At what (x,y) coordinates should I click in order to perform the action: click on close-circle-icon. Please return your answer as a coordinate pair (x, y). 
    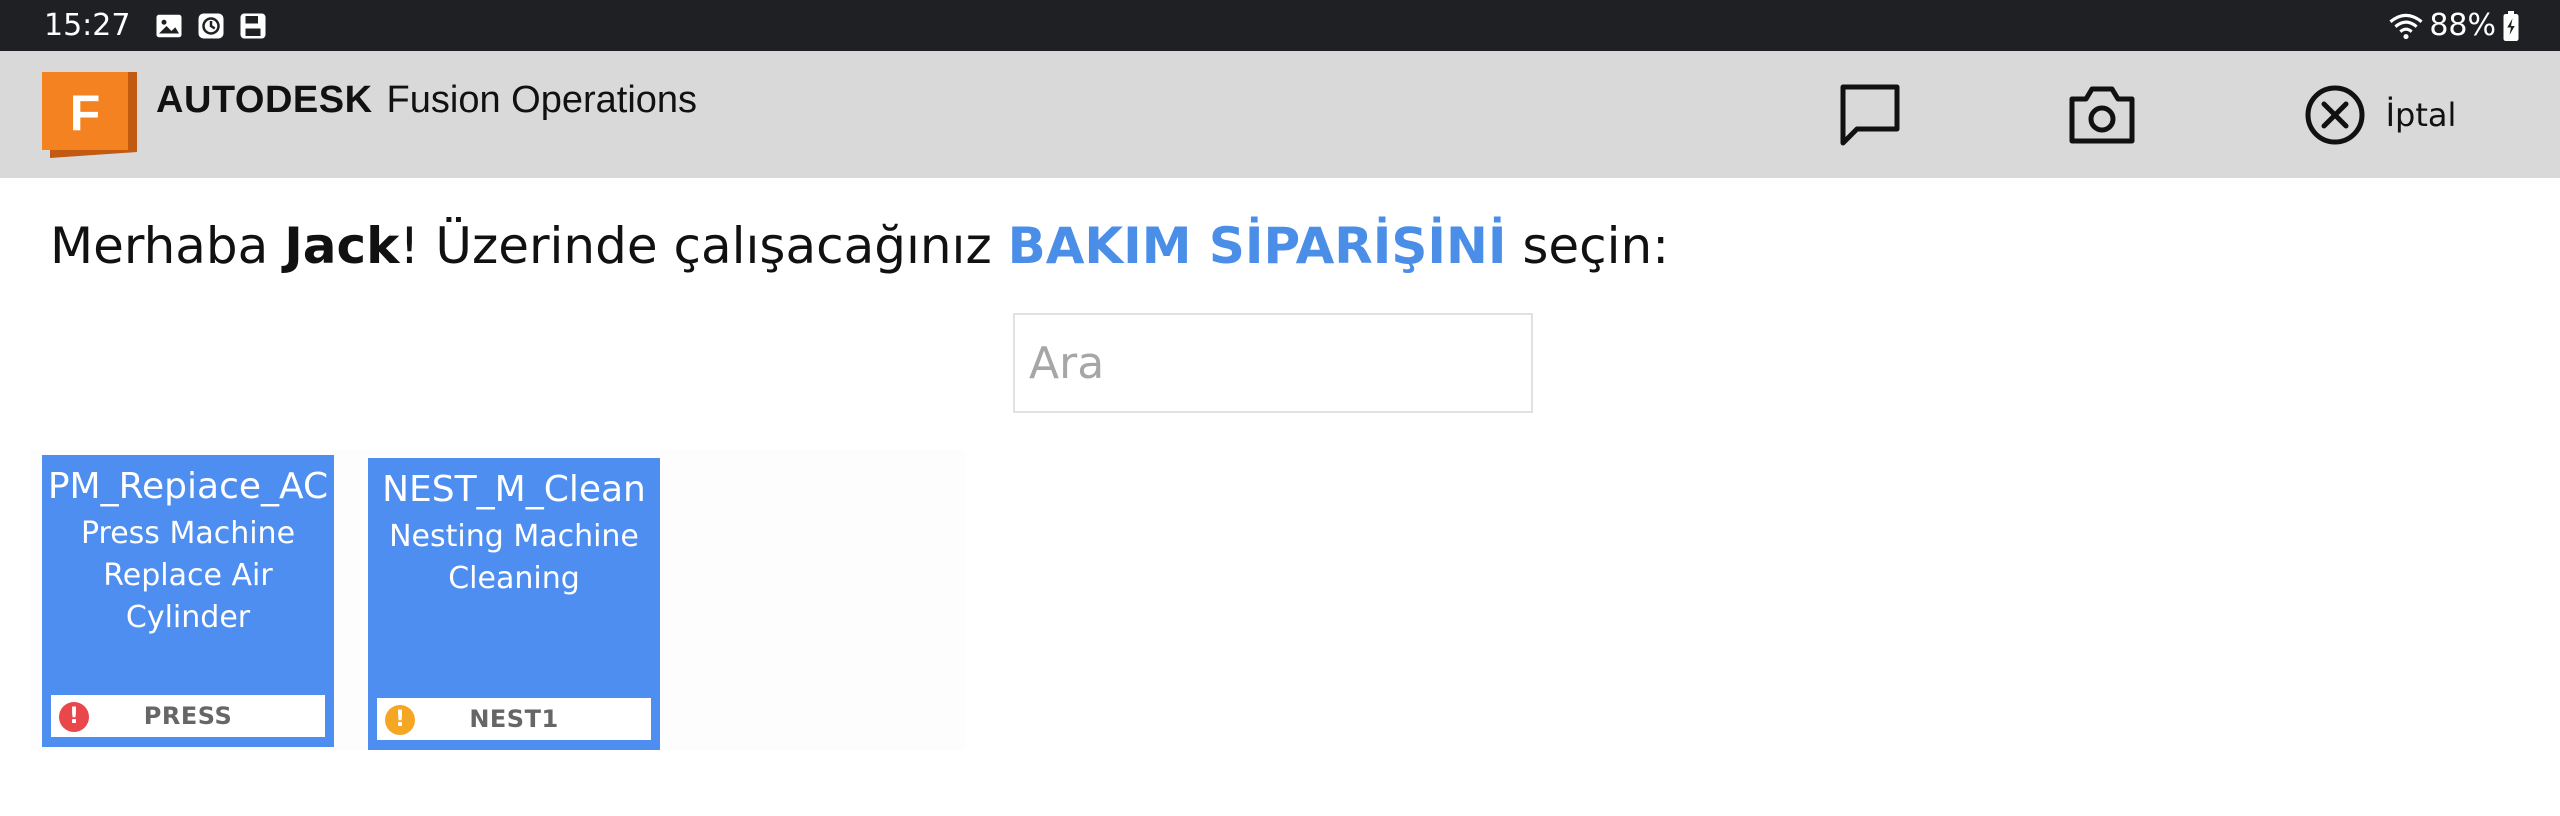
    Looking at the image, I should click on (2335, 115).